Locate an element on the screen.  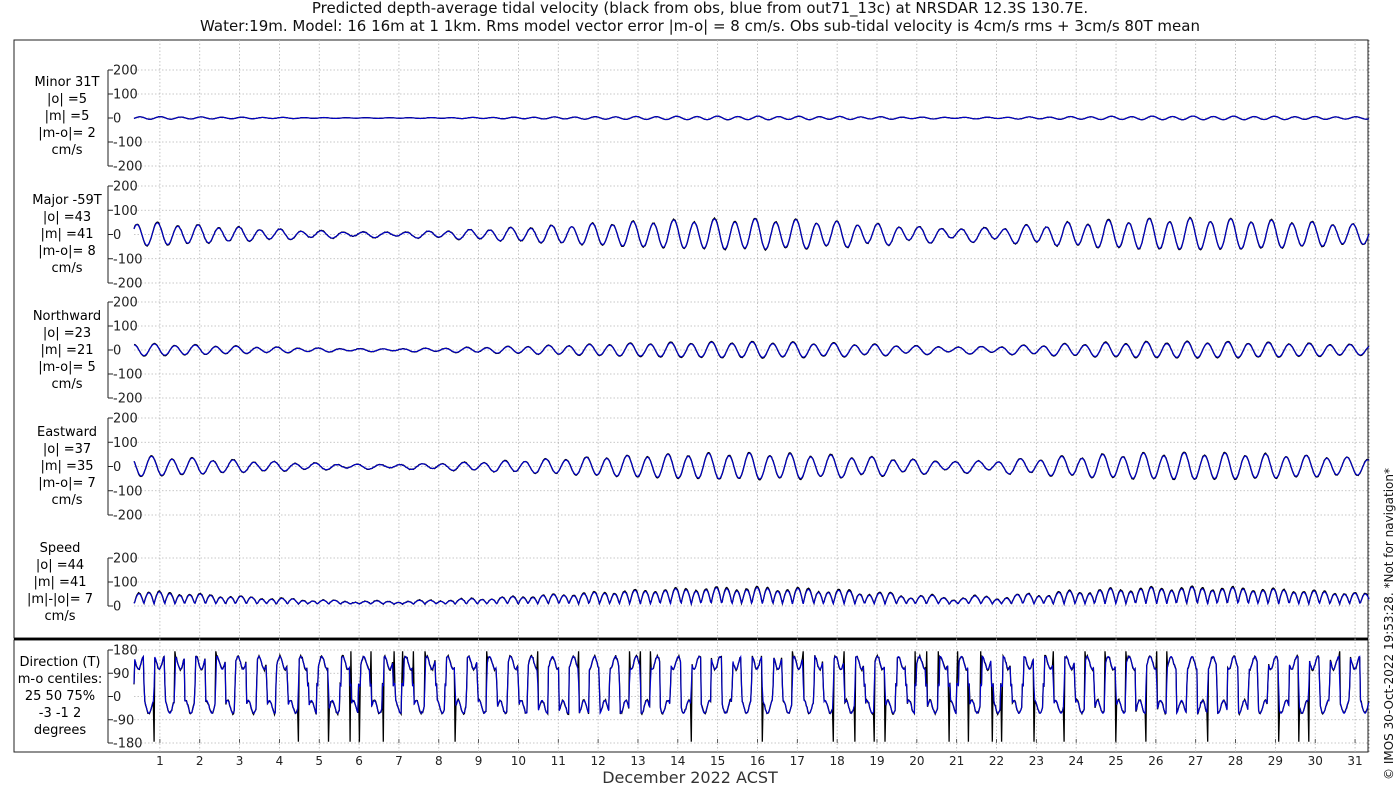
major-label-line: |o| =43 is located at coordinates (67, 217).